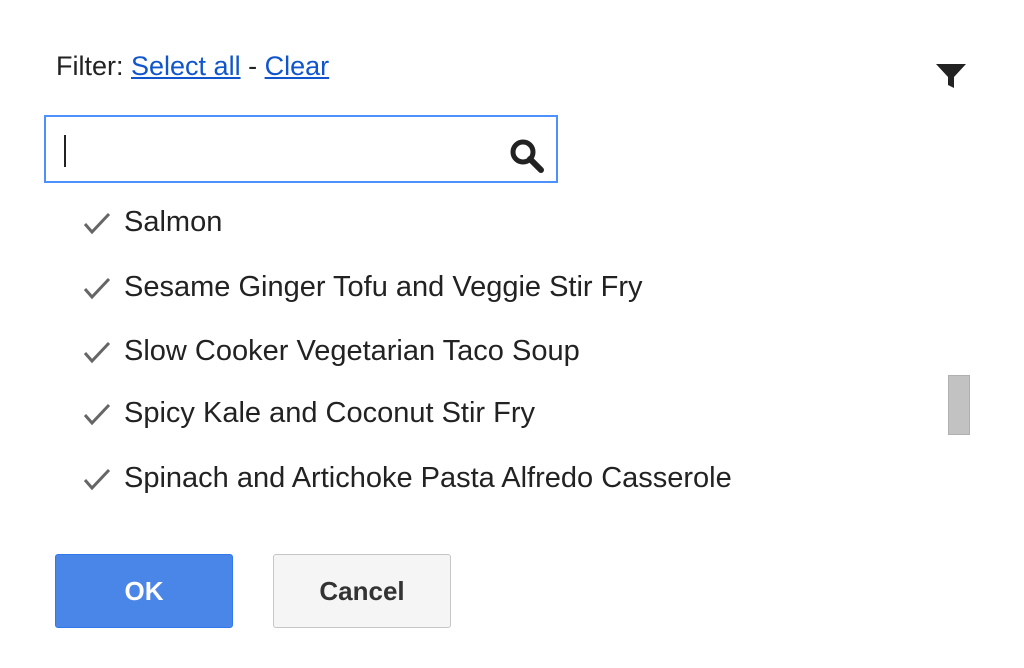 The height and width of the screenshot is (668, 1024). I want to click on text-caret, so click(65, 151).